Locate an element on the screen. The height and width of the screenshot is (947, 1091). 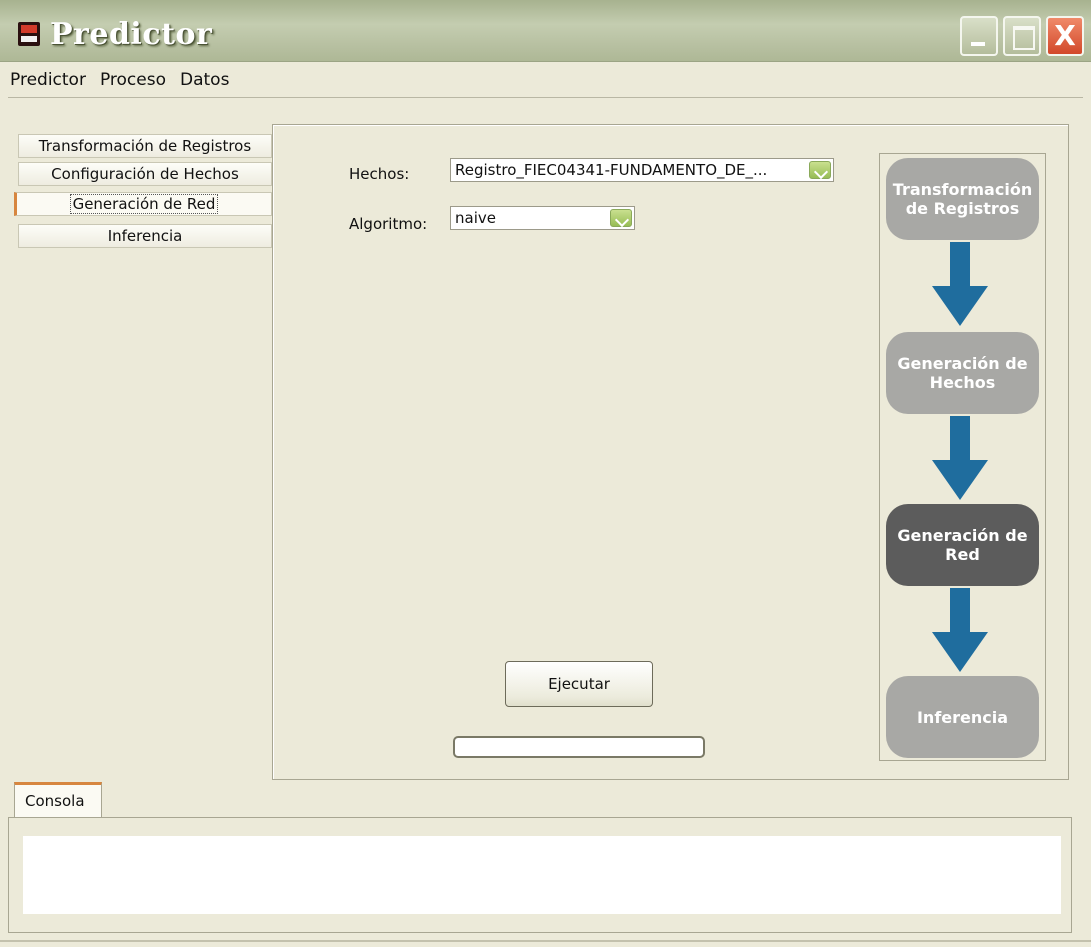
menu-proceso: Proceso is located at coordinates (133, 80).